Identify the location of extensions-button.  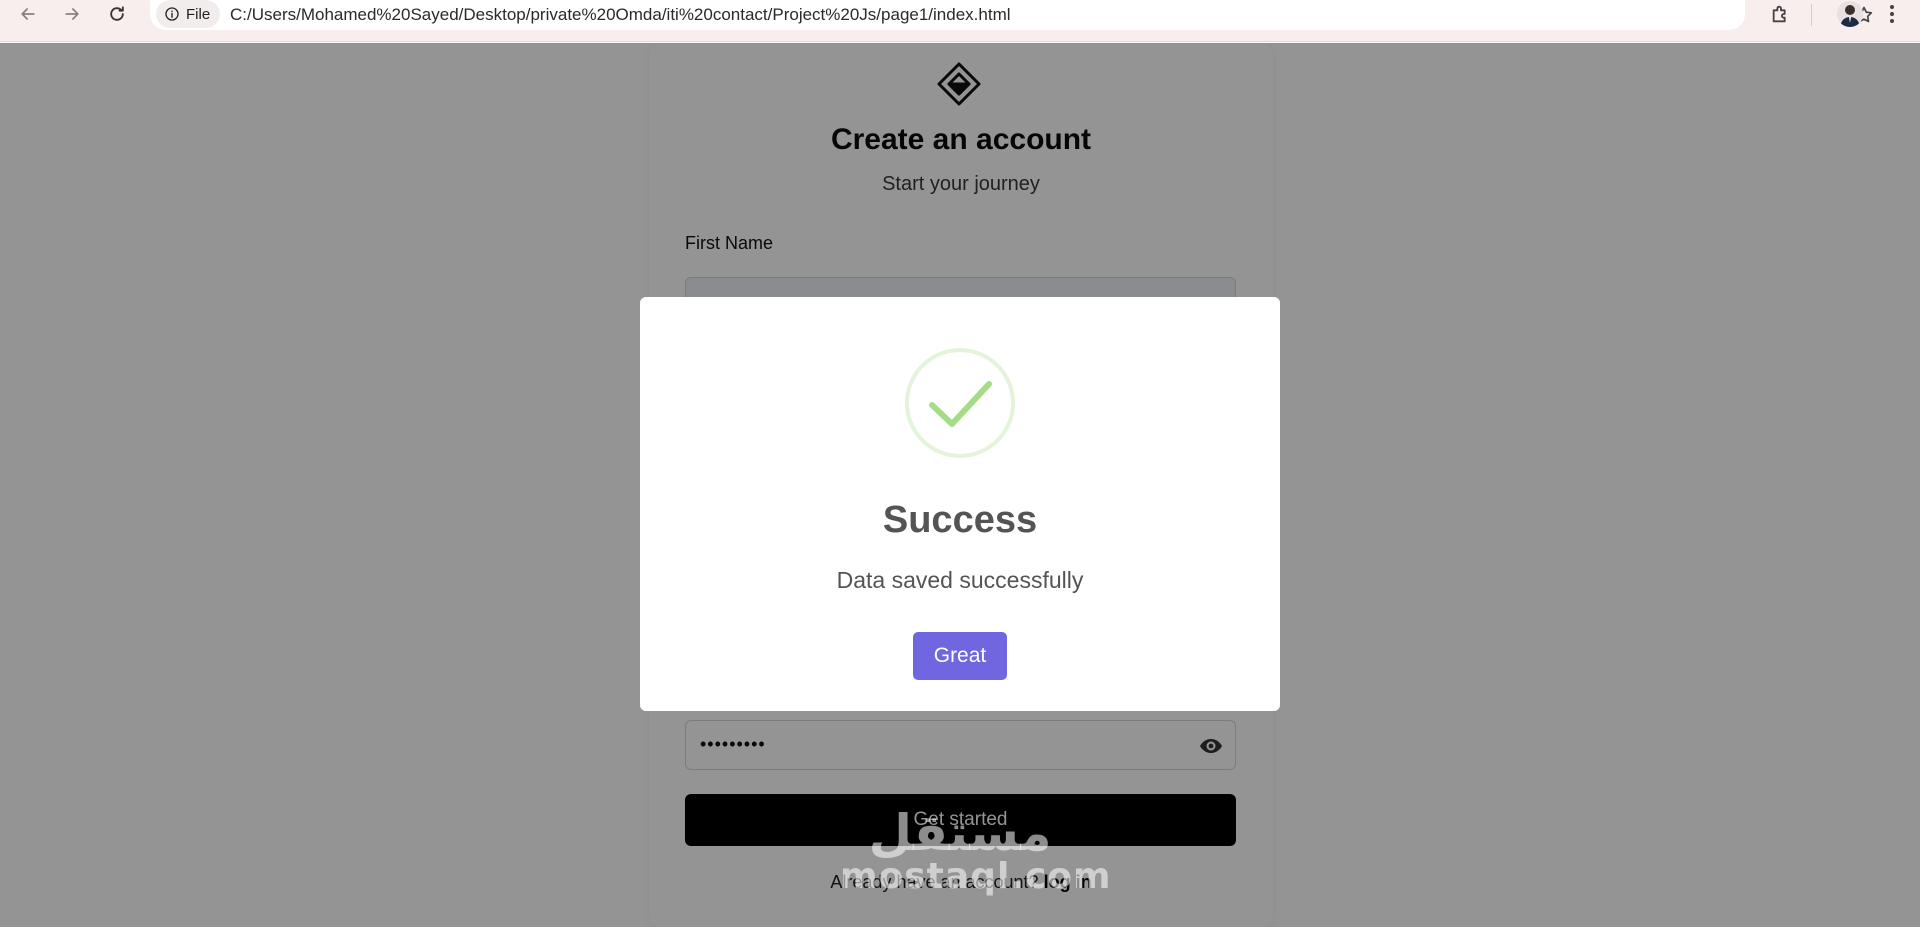
(1781, 14).